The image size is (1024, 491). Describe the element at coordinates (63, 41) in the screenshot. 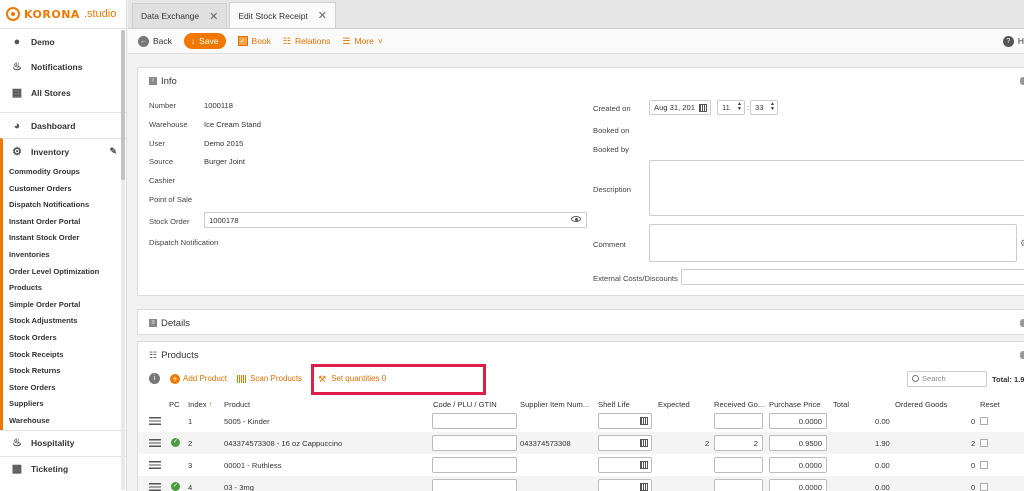

I see `sidebar-item-demo: ● Demo` at that location.